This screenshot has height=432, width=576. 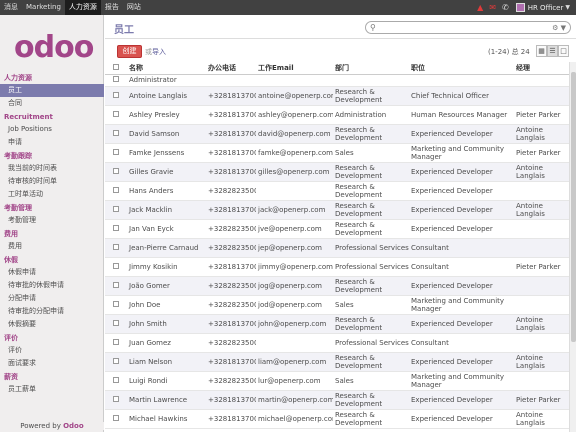 I want to click on top-menu-item: 人力资源, so click(x=82, y=7).